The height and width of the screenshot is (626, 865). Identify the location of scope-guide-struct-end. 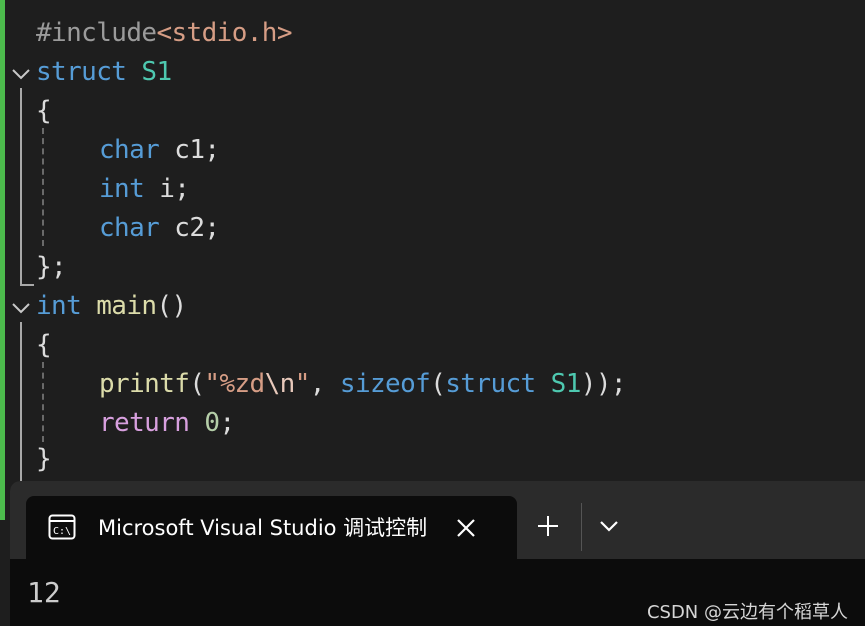
(27, 285).